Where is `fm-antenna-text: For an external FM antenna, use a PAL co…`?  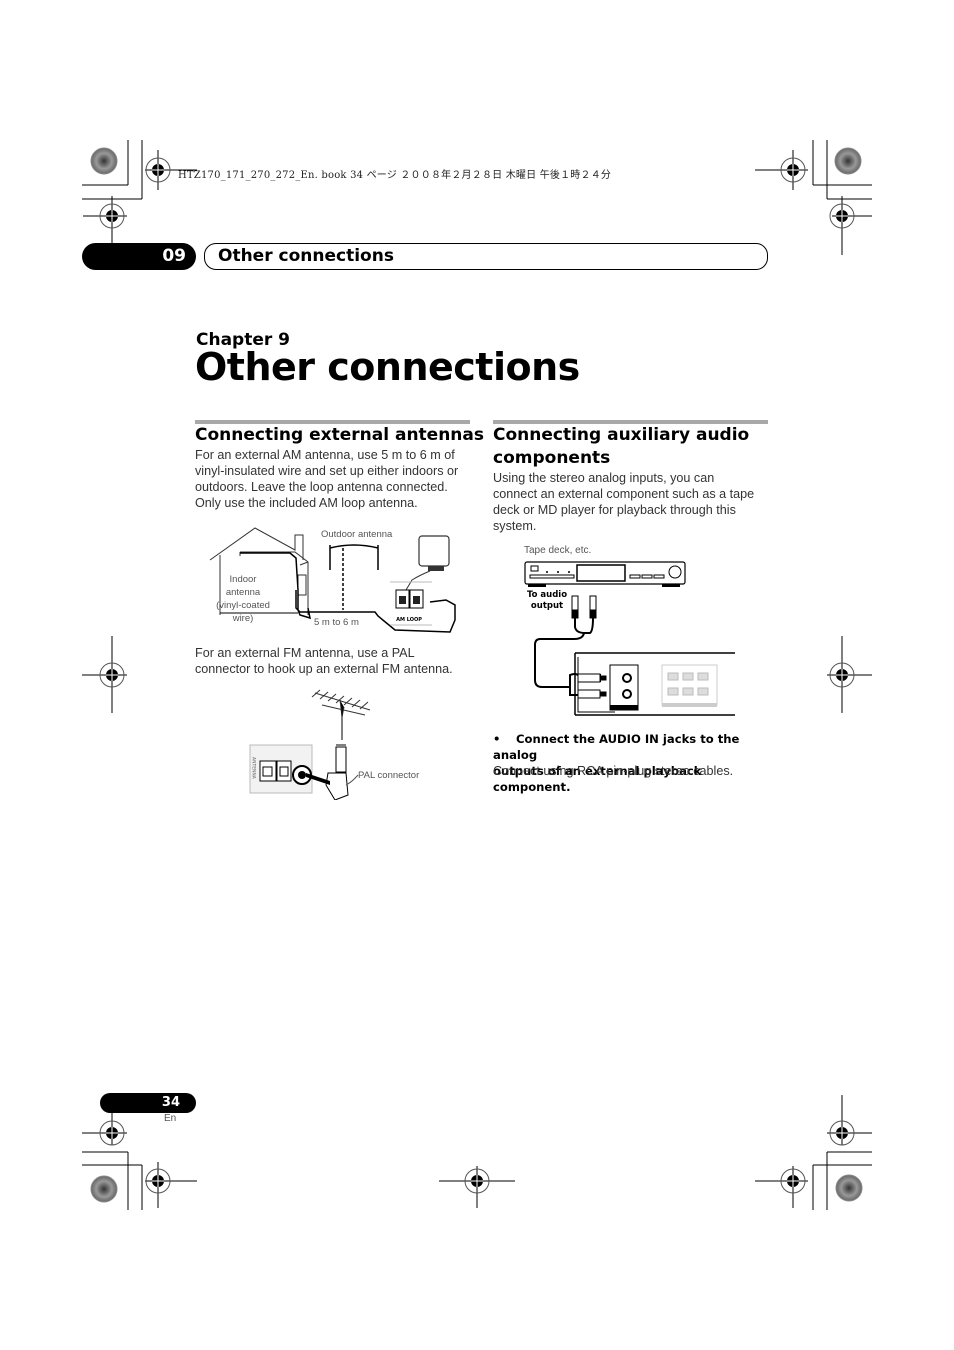
fm-antenna-text: For an external FM antenna, use a PAL co… is located at coordinates (335, 661).